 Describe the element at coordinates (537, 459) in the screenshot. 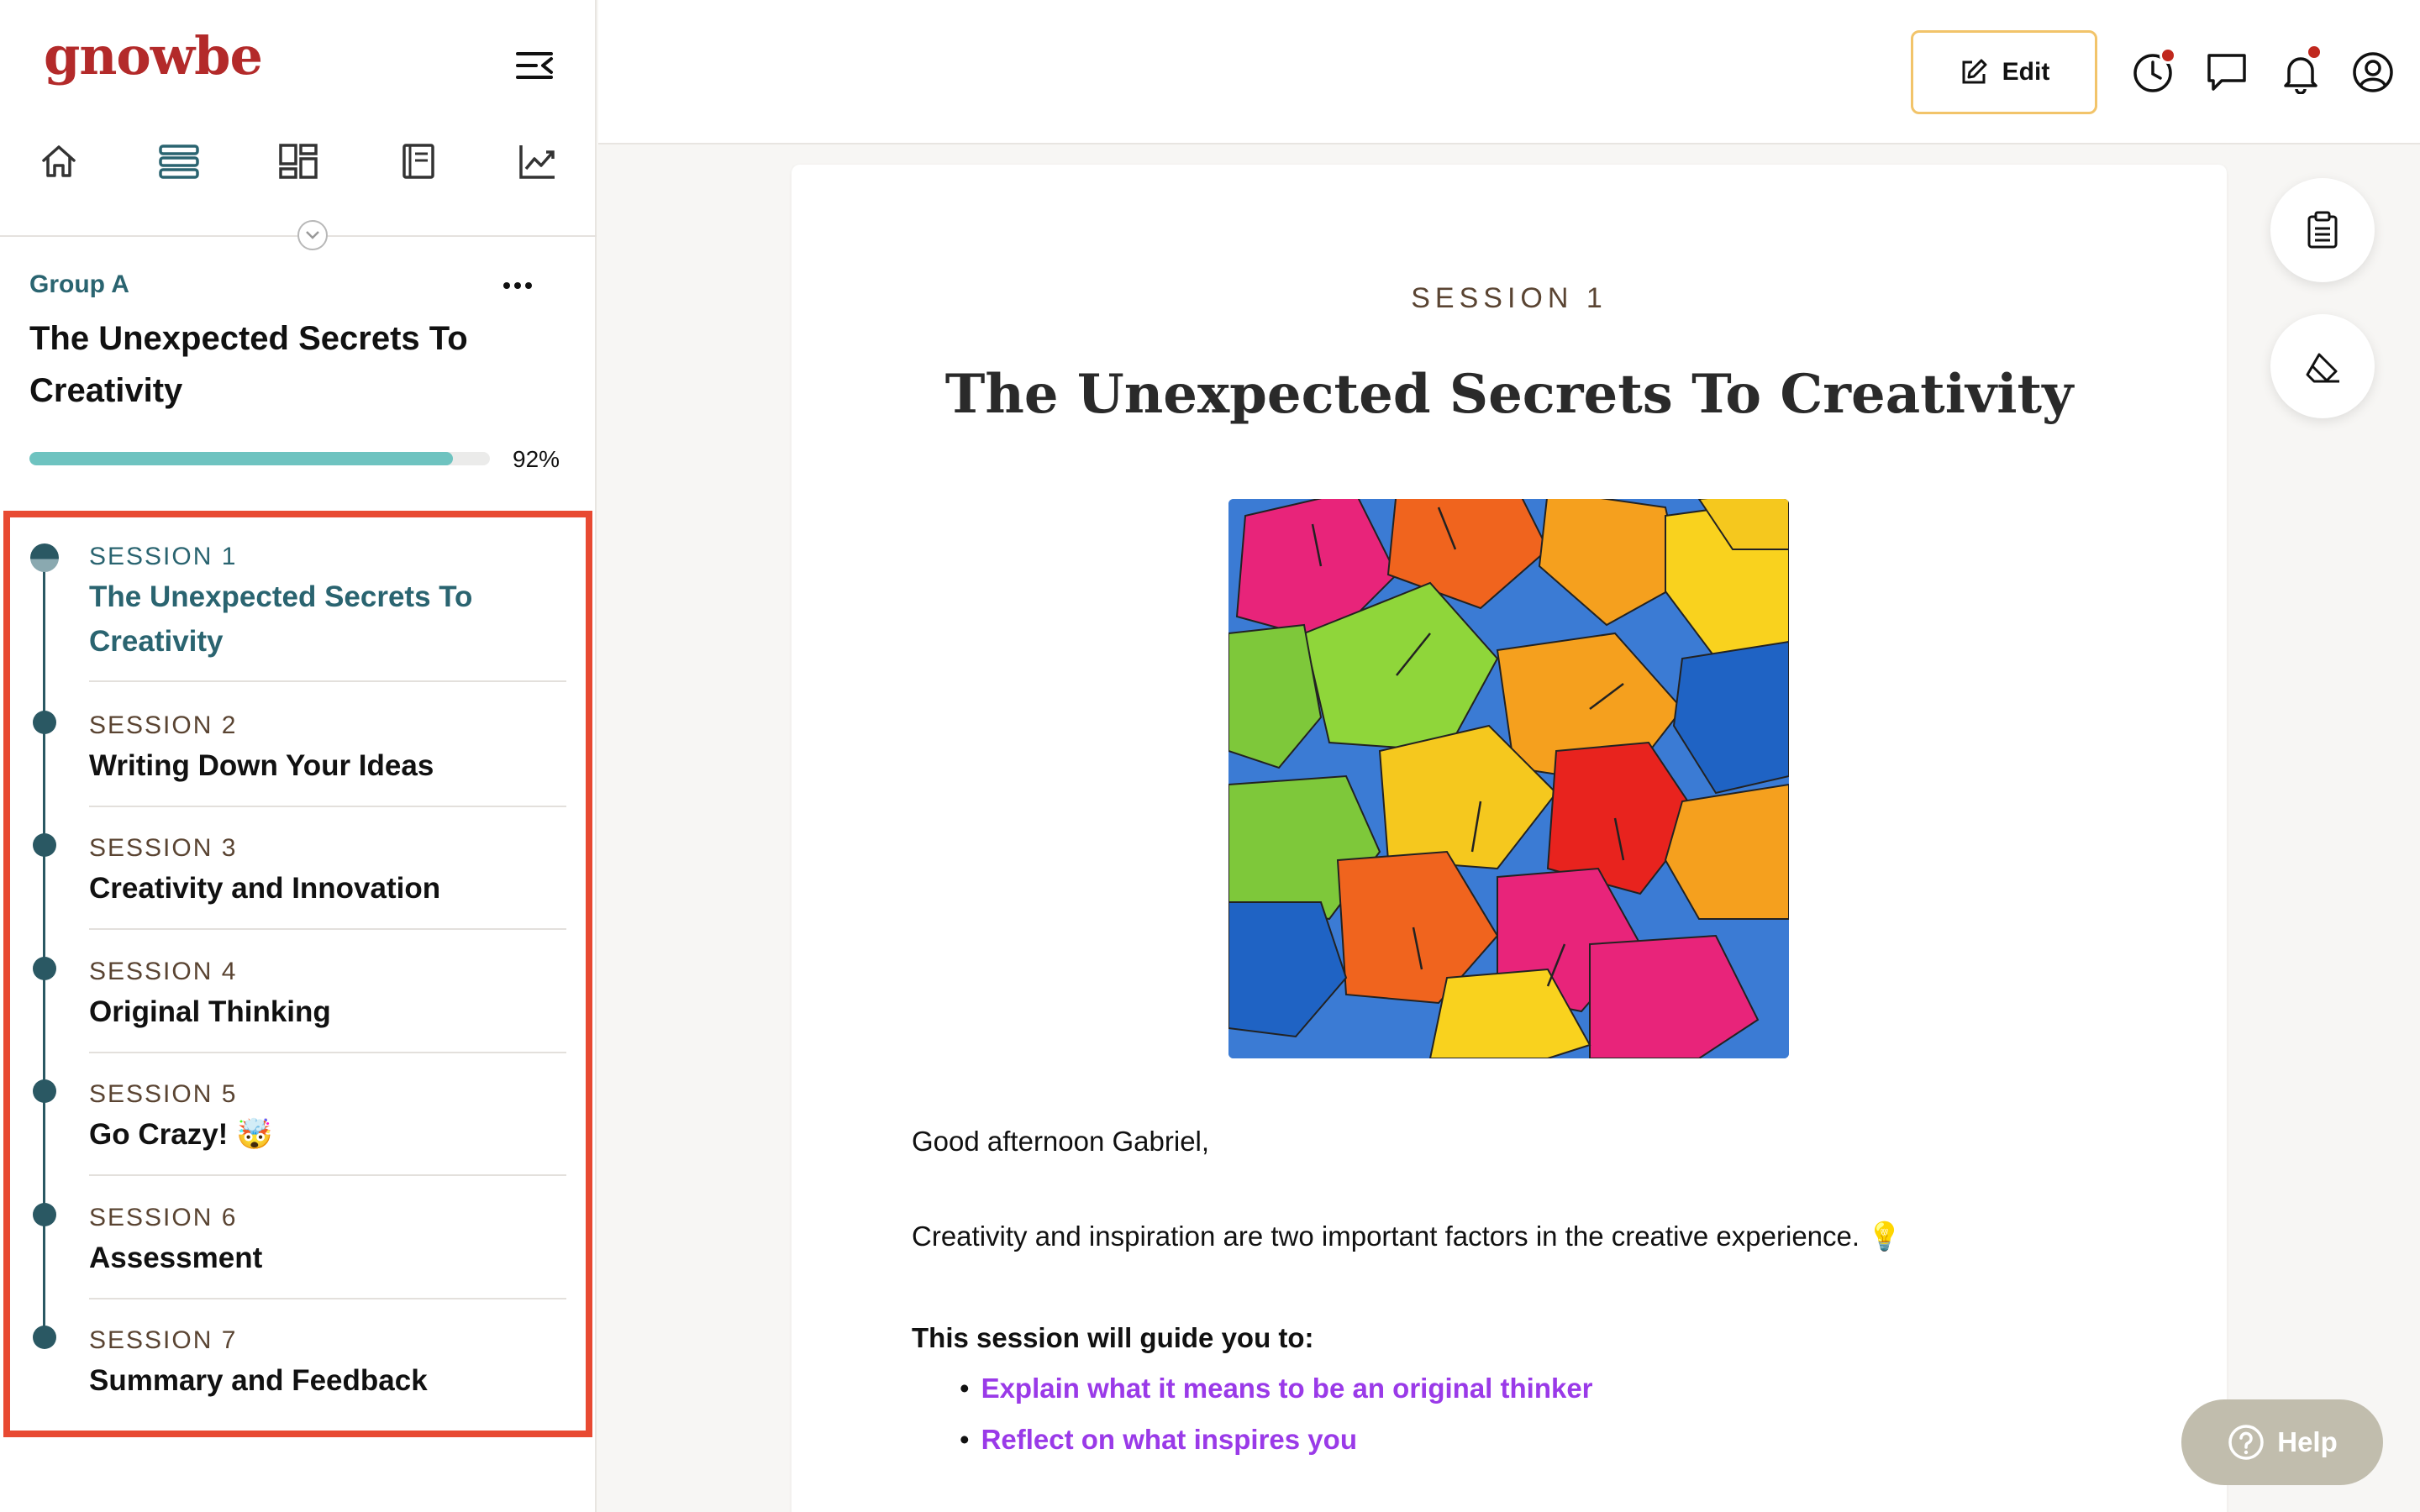

I see `course-progress-label: 92%` at that location.